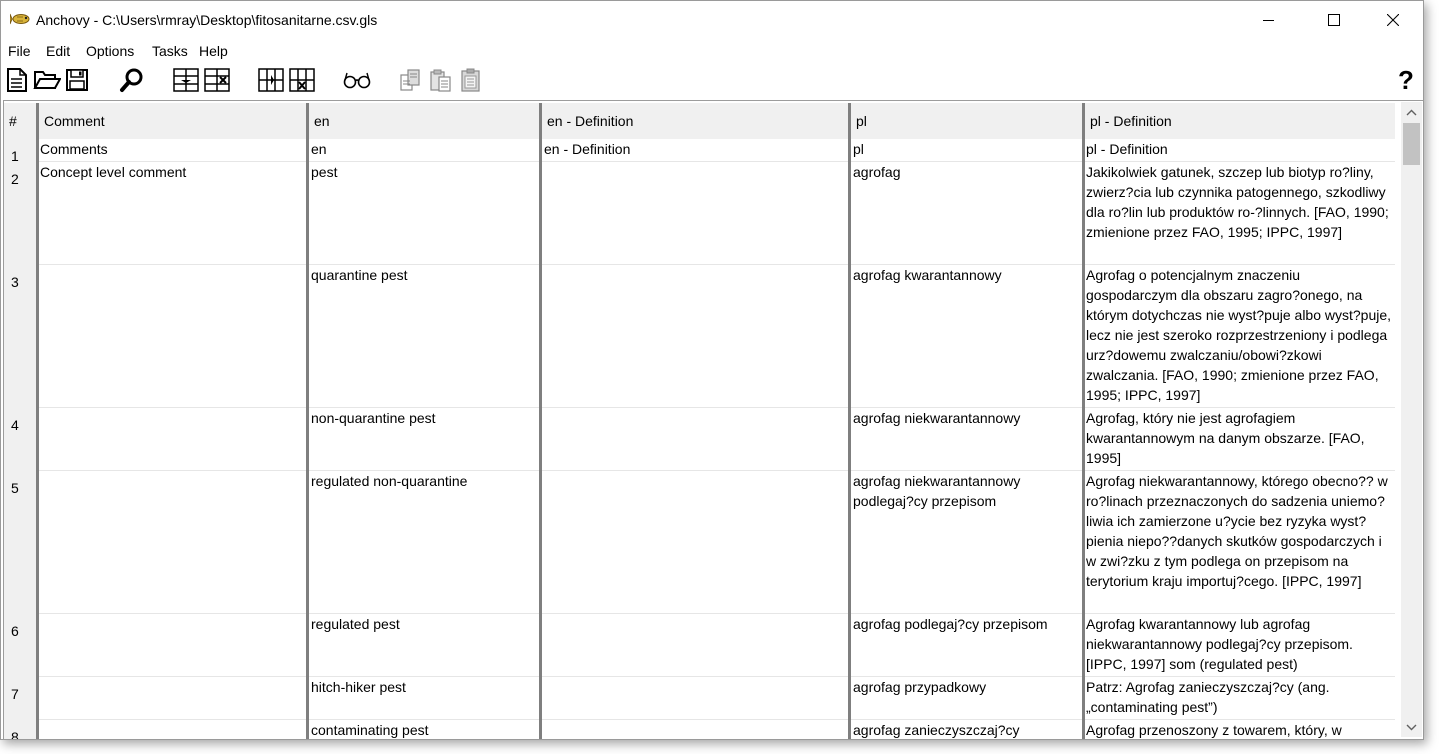  Describe the element at coordinates (20, 697) in the screenshot. I see `row-number: 7` at that location.